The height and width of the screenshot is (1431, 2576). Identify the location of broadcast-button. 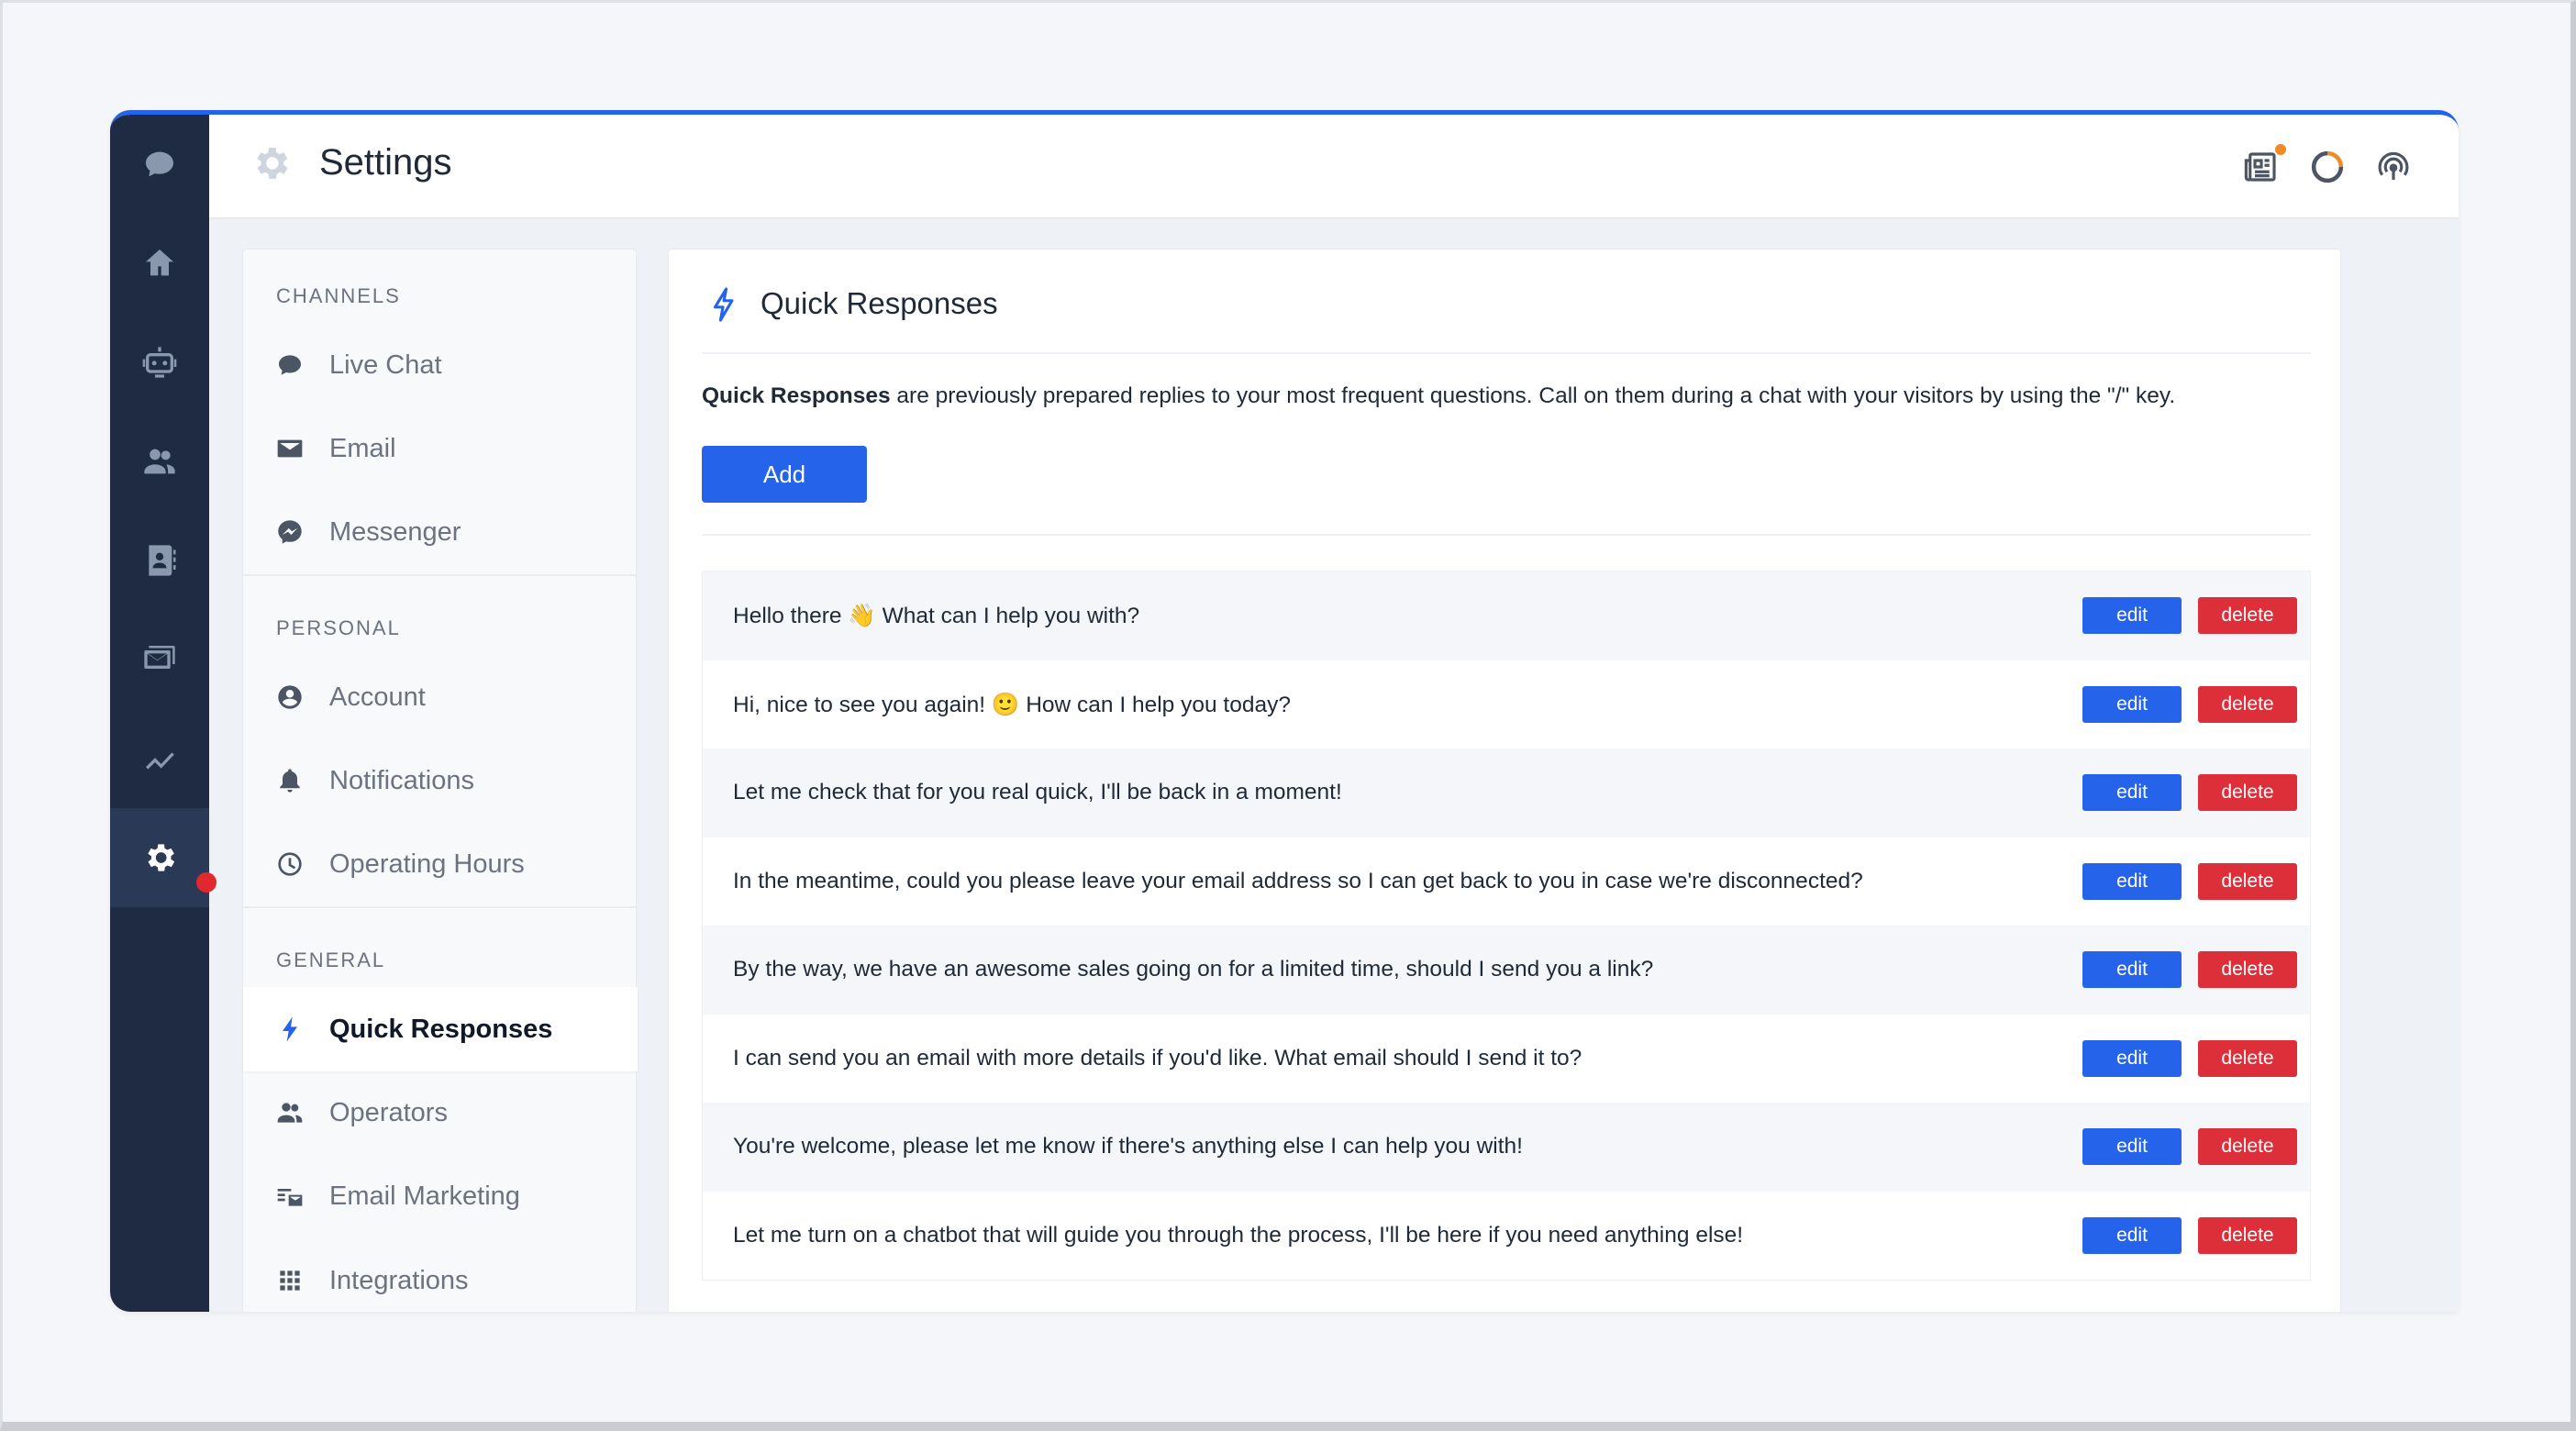
(2393, 167).